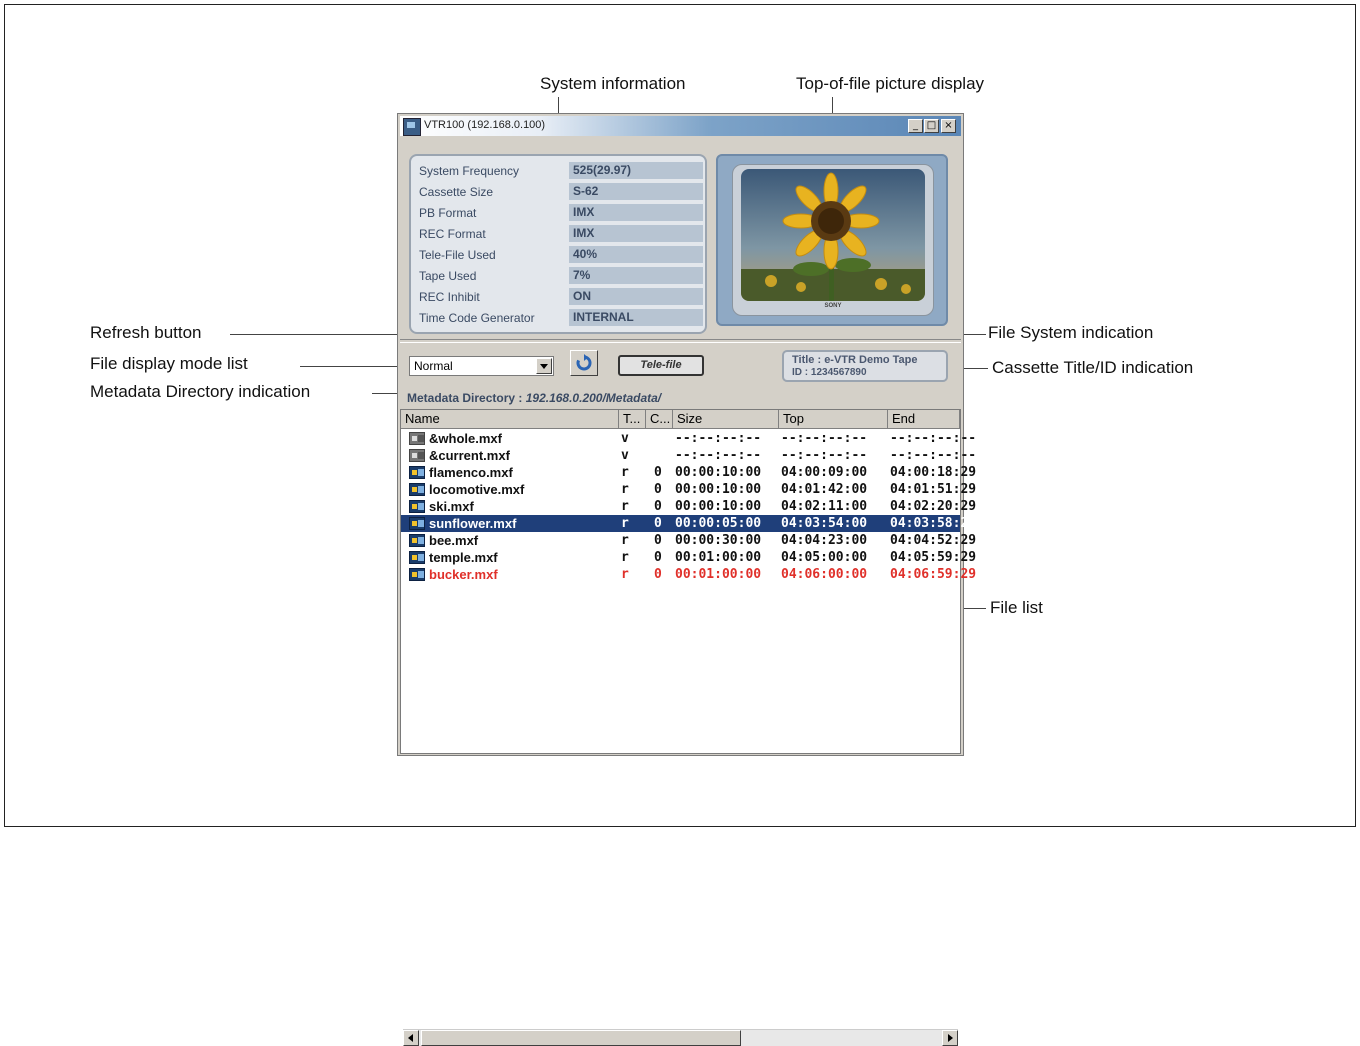 Image resolution: width=1360 pixels, height=1046 pixels. Describe the element at coordinates (948, 126) in the screenshot. I see `close-button: ×` at that location.